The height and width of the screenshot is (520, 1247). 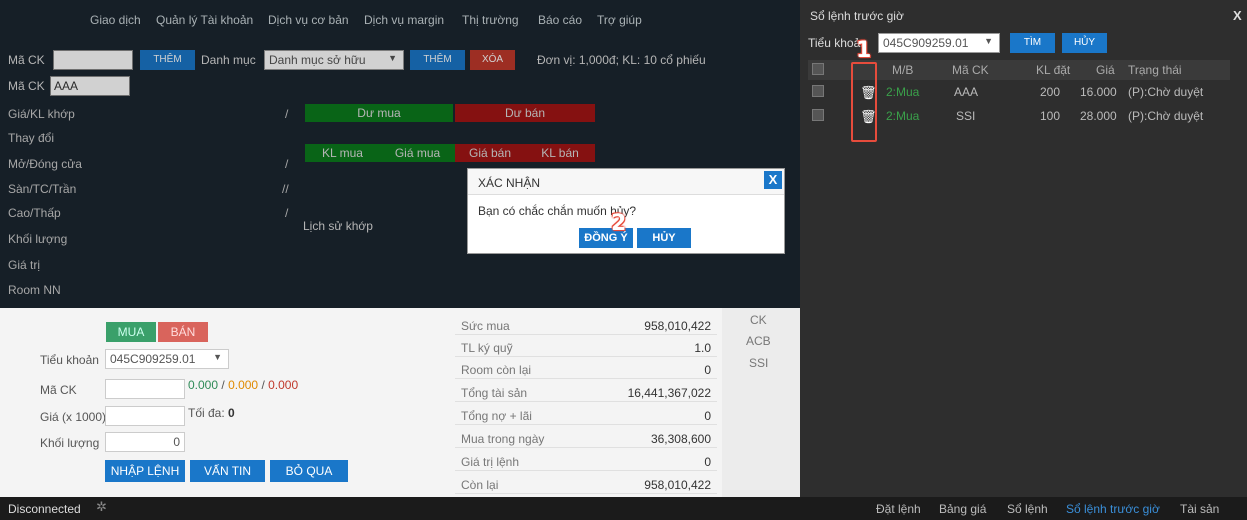 What do you see at coordinates (586, 438) in the screenshot?
I see `info-row: Mua trong ngày 36,308,600` at bounding box center [586, 438].